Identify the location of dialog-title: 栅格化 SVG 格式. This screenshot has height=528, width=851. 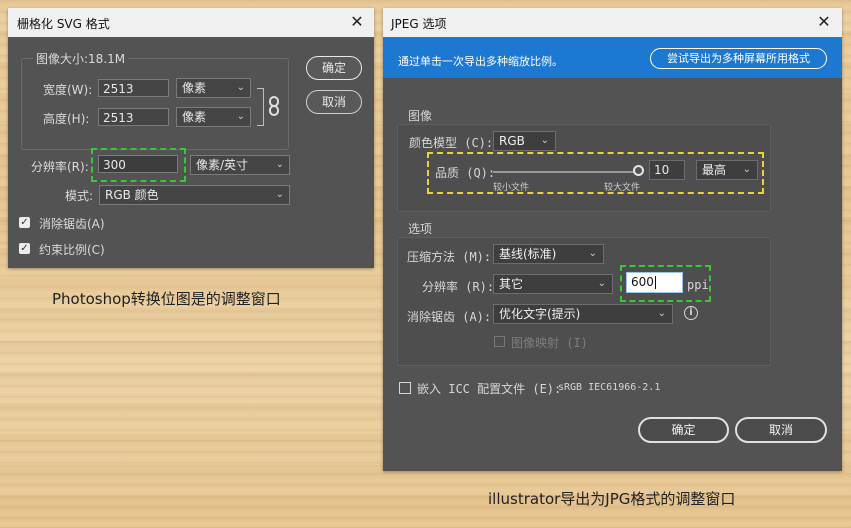
(63, 24).